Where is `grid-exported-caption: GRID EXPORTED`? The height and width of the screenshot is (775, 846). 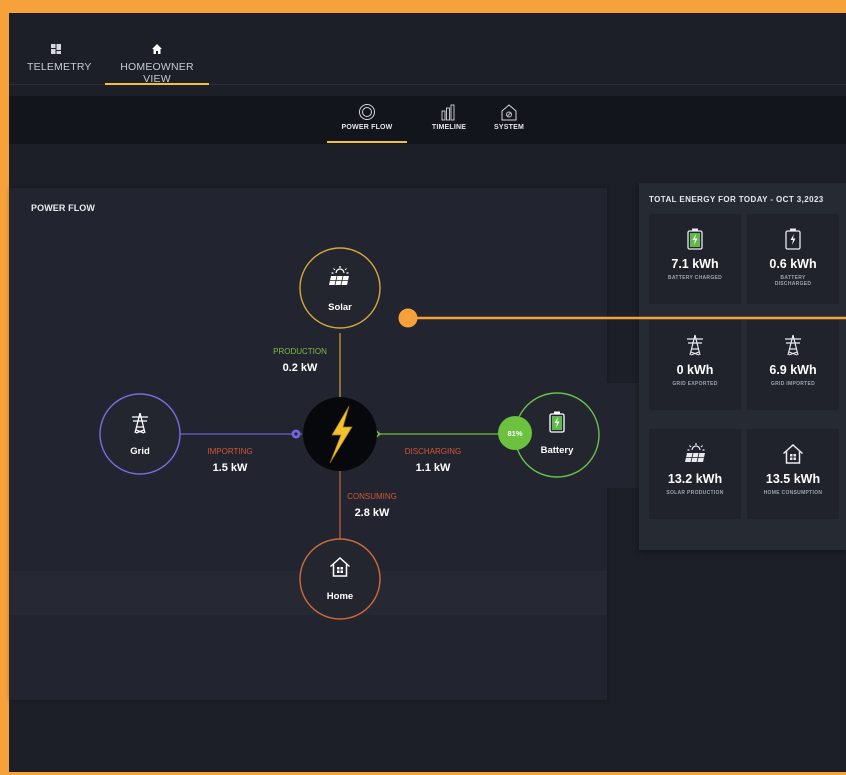 grid-exported-caption: GRID EXPORTED is located at coordinates (695, 384).